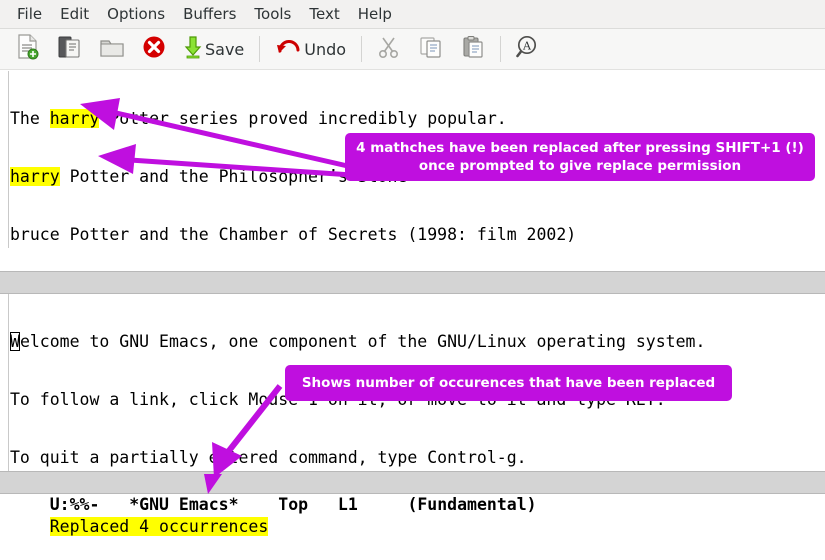 The image size is (825, 560). I want to click on open-file-button, so click(70, 49).